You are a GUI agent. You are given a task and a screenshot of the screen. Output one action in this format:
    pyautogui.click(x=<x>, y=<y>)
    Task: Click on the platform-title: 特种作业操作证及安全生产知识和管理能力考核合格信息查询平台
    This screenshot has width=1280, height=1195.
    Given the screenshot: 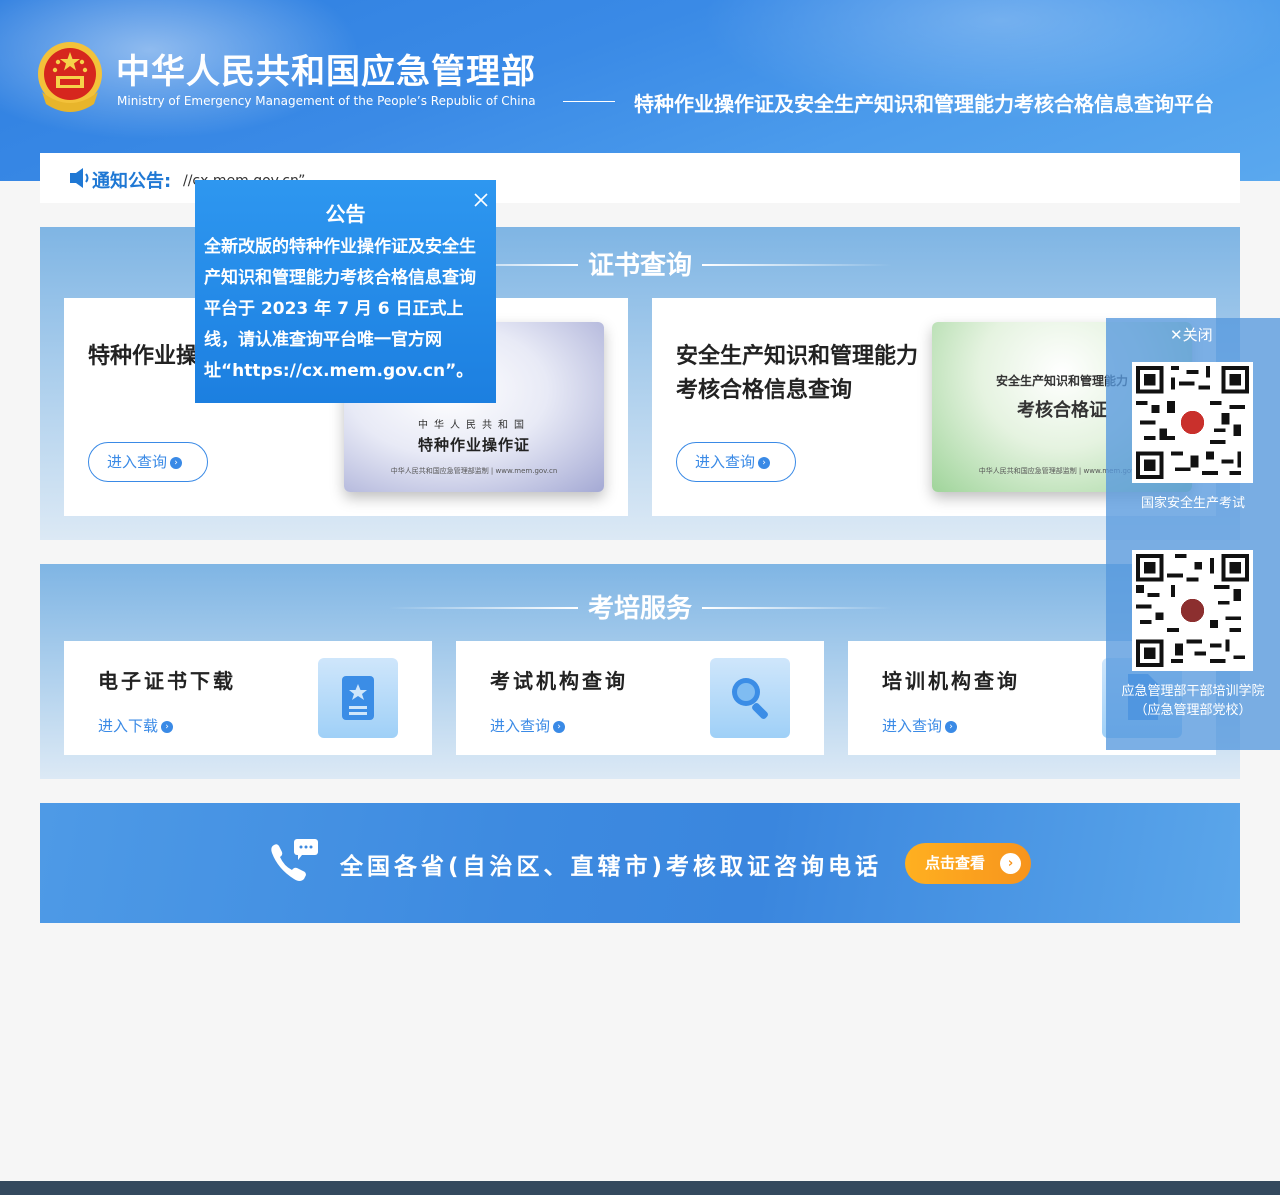 What is the action you would take?
    pyautogui.click(x=924, y=104)
    